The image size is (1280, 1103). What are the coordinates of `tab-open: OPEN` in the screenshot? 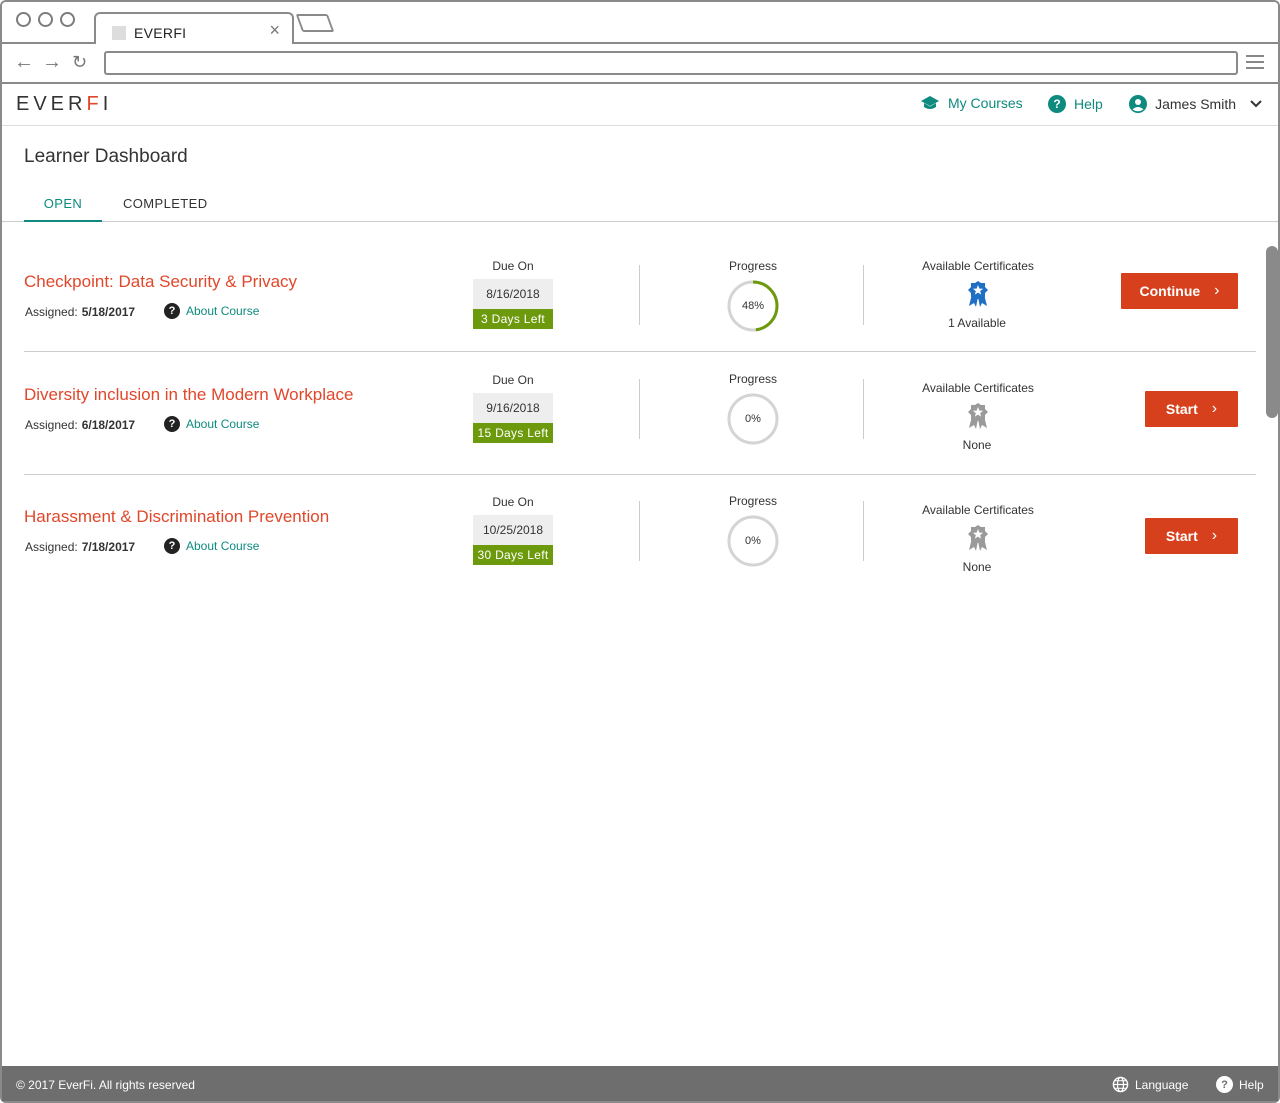 It's located at (63, 209).